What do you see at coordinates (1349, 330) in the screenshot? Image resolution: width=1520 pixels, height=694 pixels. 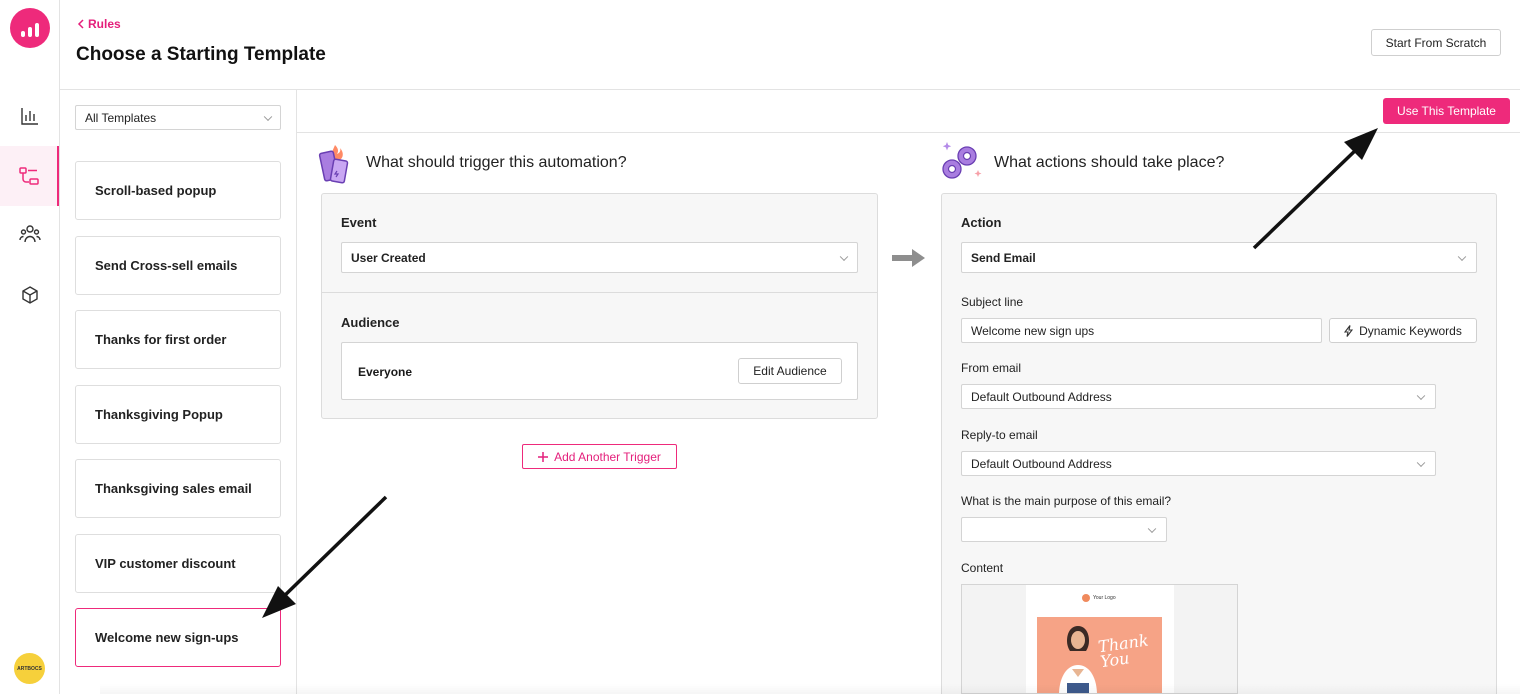 I see `lightning-icon` at bounding box center [1349, 330].